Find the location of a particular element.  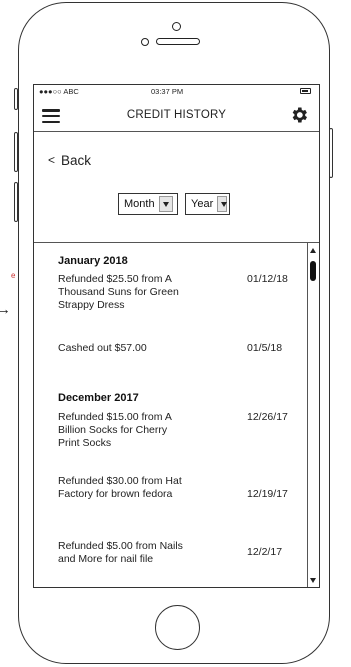

status-carrier: ●●●○○ ABC is located at coordinates (59, 91).